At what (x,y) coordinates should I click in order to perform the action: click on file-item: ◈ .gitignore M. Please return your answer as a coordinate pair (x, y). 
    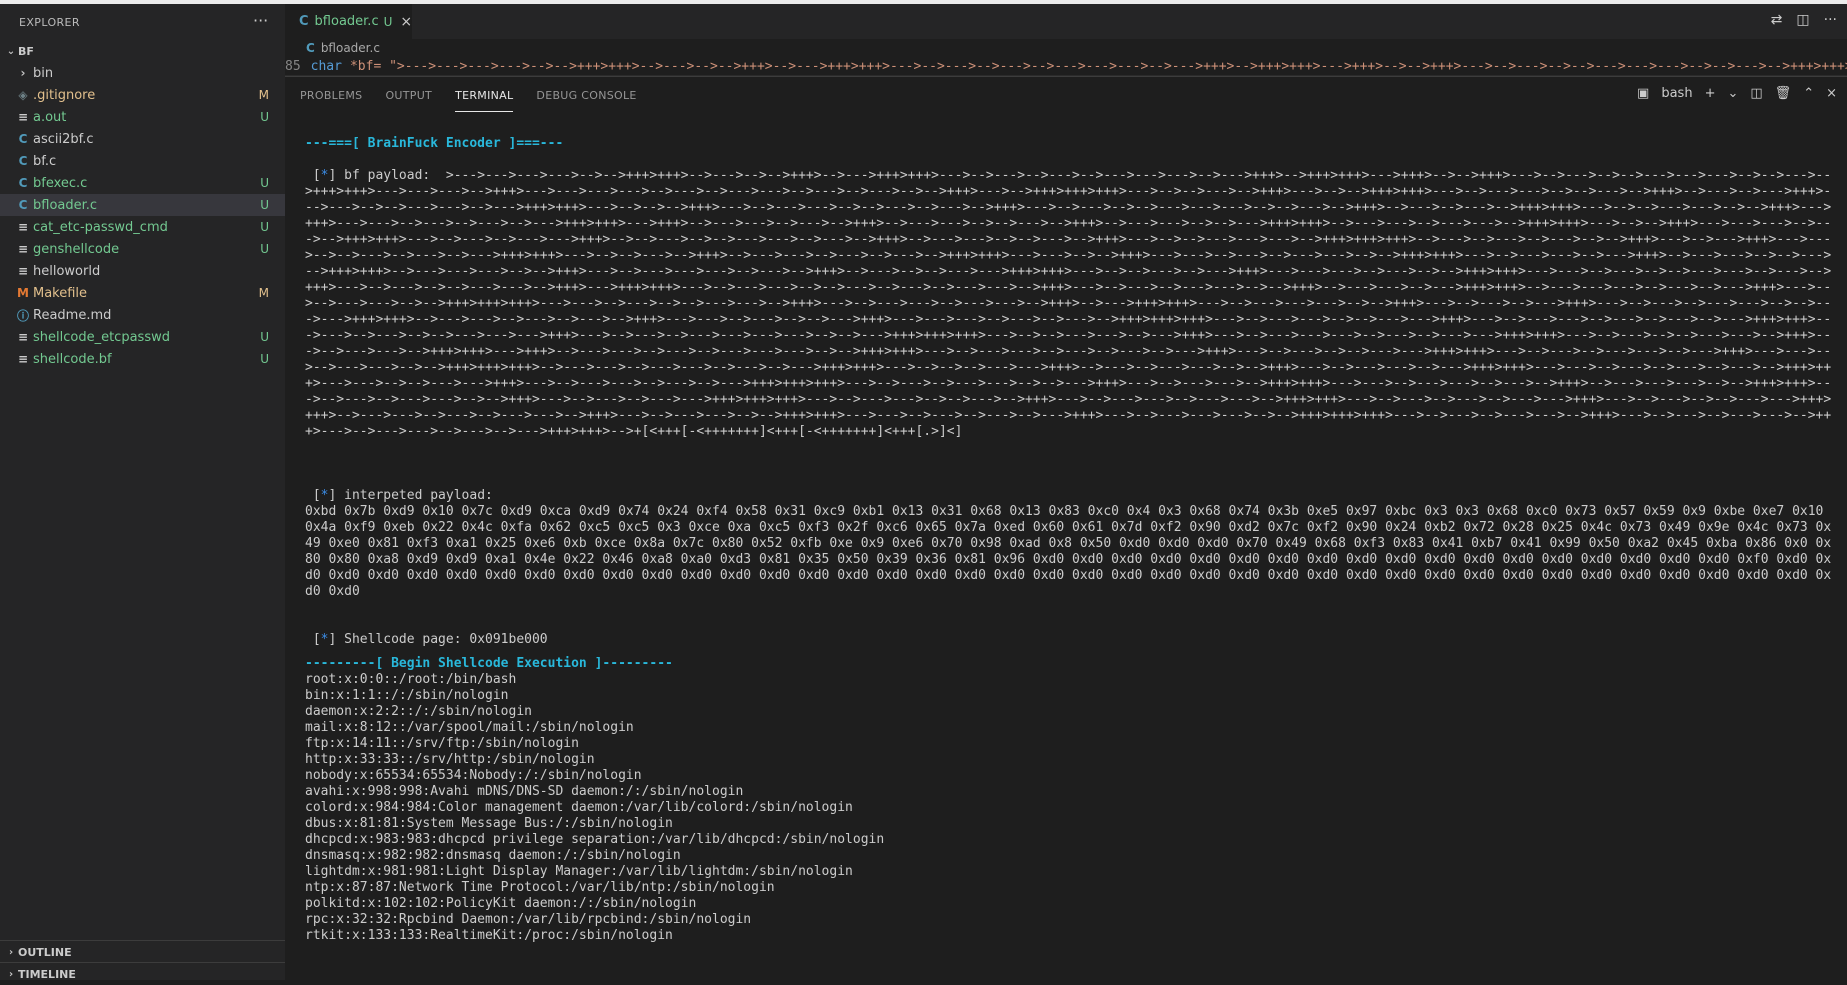
    Looking at the image, I should click on (142, 95).